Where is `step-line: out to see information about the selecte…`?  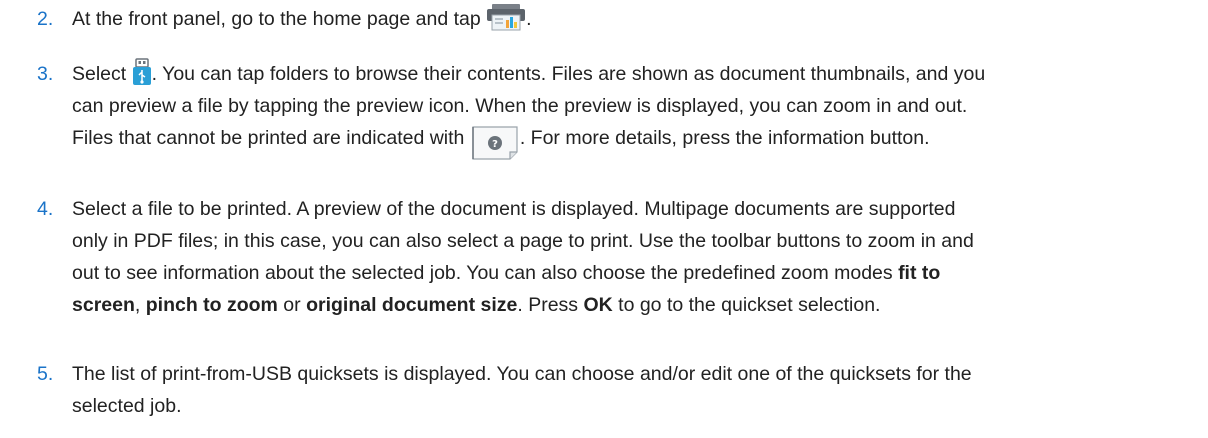
step-line: out to see information about the selecte… is located at coordinates (506, 273).